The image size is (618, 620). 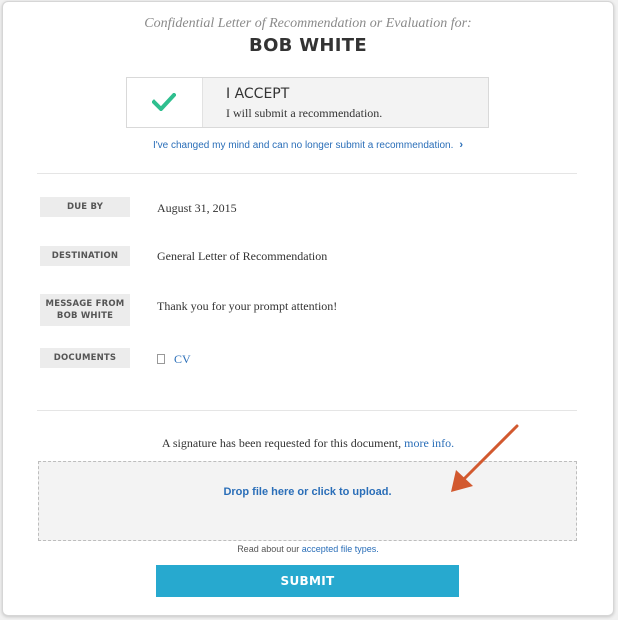 I want to click on destination-label: DESTINATION, so click(x=85, y=256).